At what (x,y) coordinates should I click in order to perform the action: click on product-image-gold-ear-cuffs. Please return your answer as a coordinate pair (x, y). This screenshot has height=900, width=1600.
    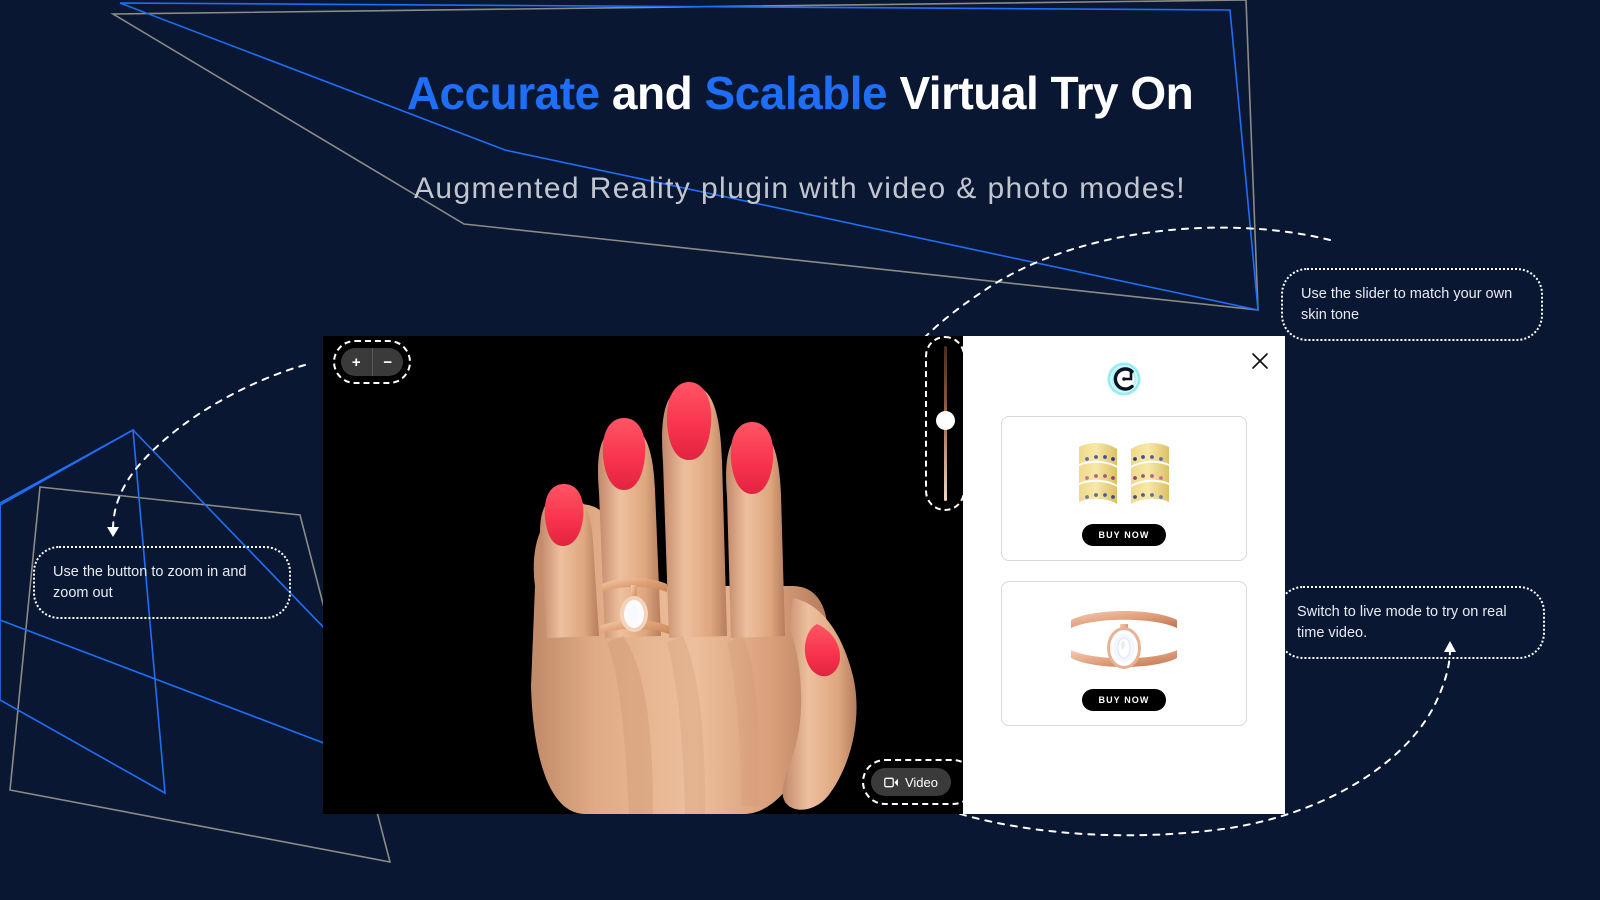
    Looking at the image, I should click on (1124, 476).